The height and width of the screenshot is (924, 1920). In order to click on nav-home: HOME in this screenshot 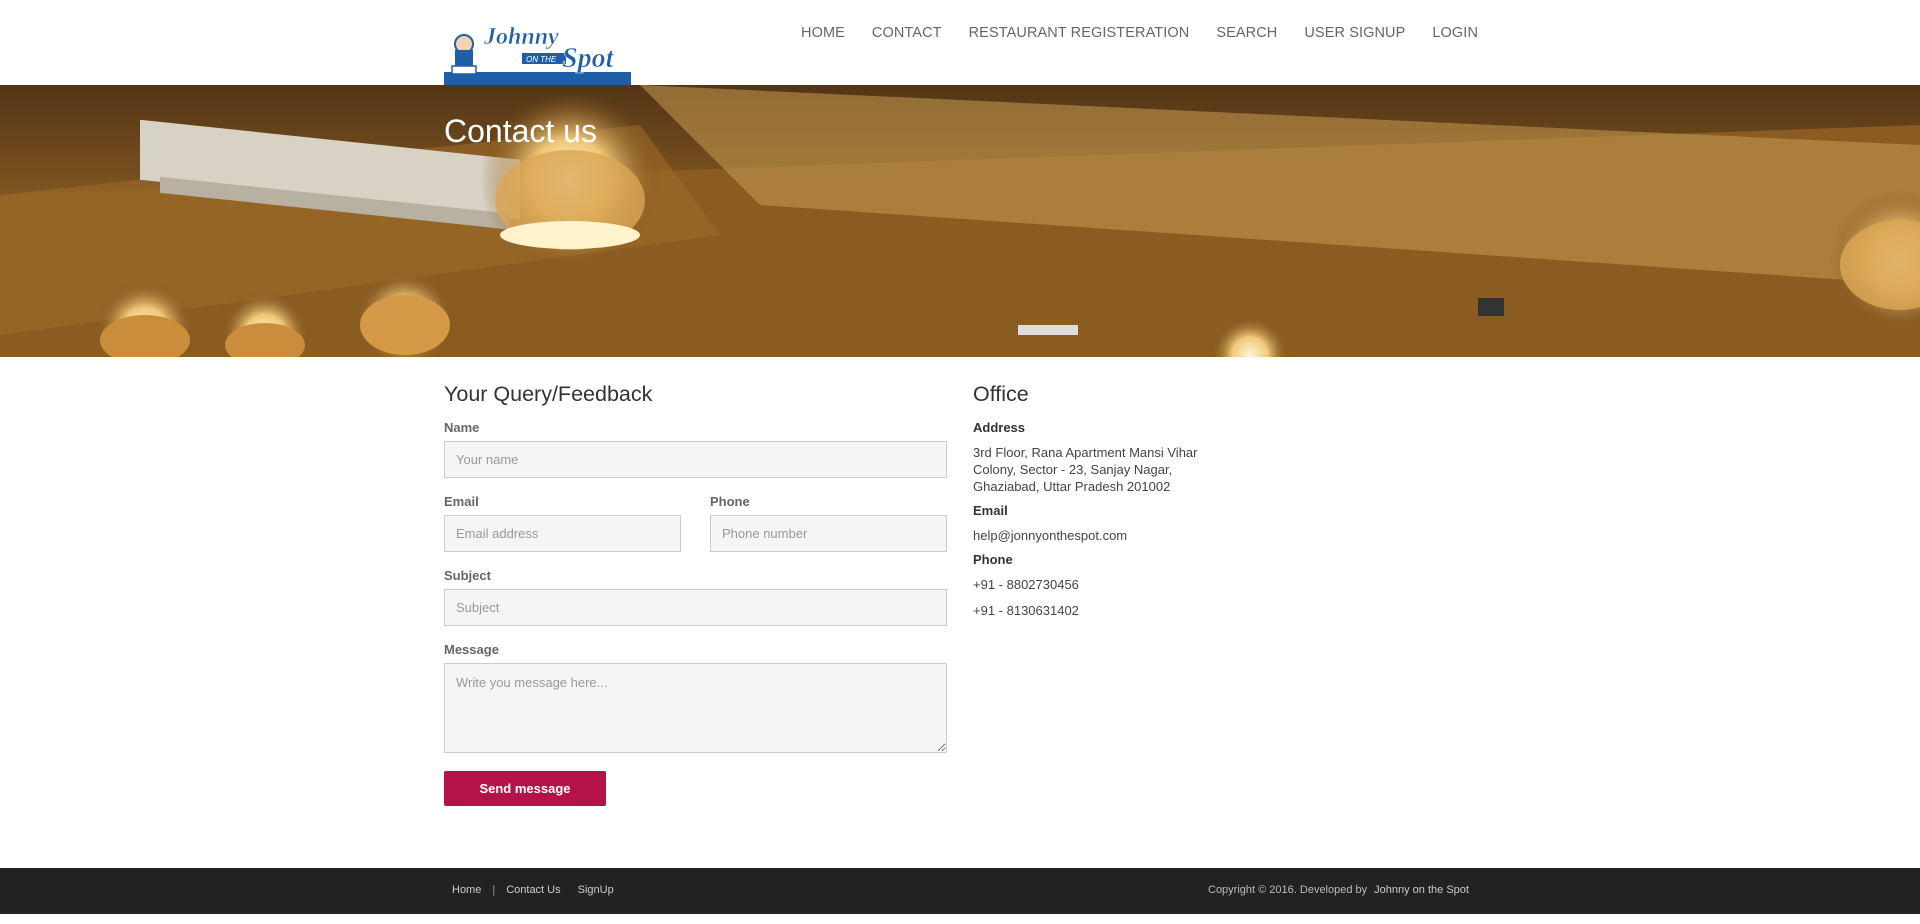, I will do `click(823, 33)`.